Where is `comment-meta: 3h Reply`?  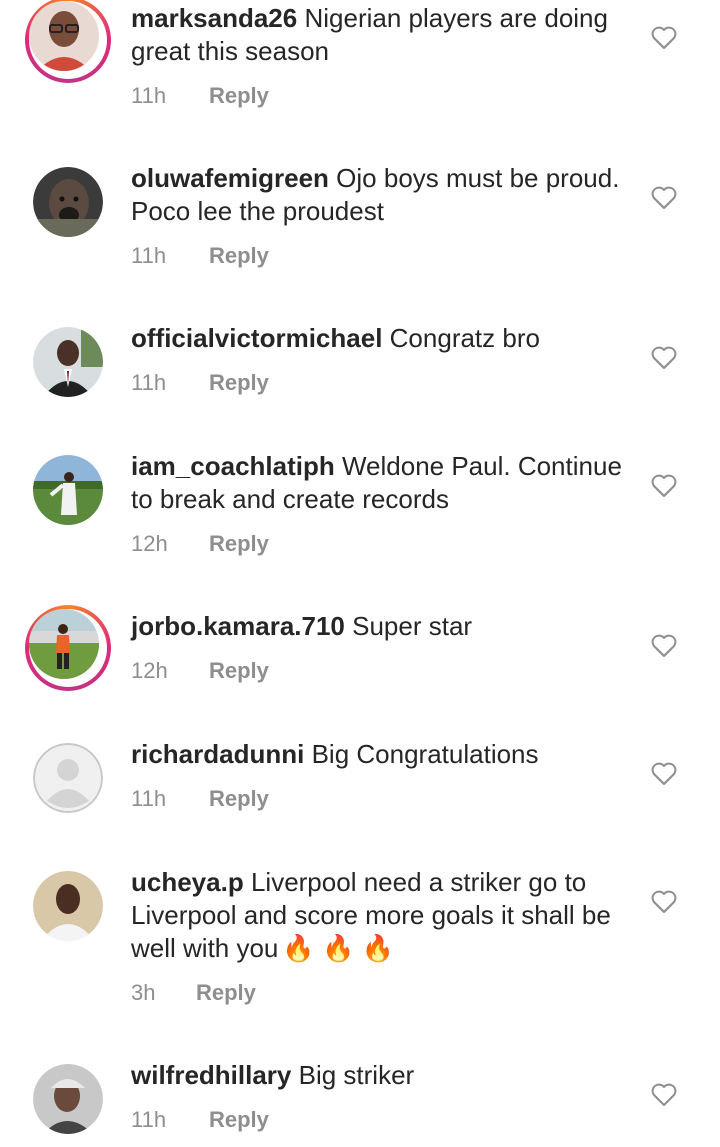 comment-meta: 3h Reply is located at coordinates (193, 993).